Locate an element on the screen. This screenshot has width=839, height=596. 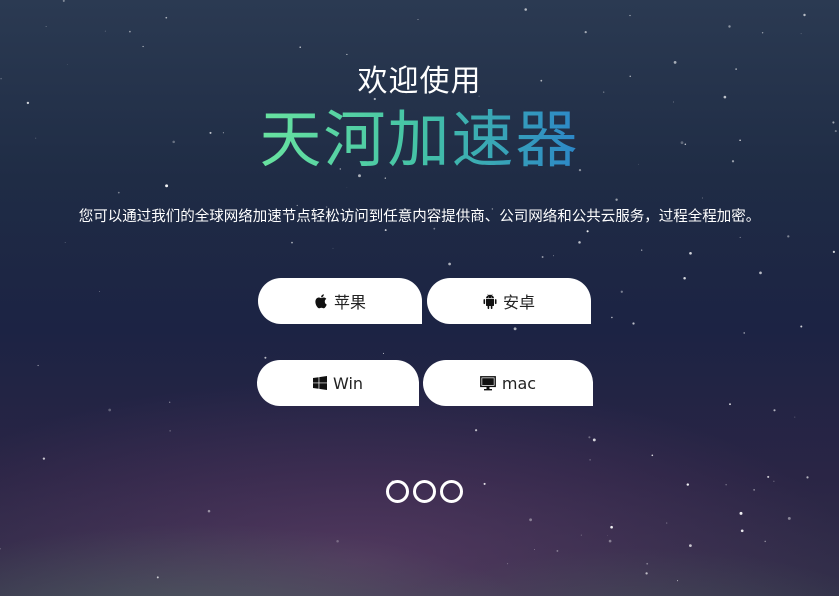
brand-title: 天河加速器 is located at coordinates (419, 140).